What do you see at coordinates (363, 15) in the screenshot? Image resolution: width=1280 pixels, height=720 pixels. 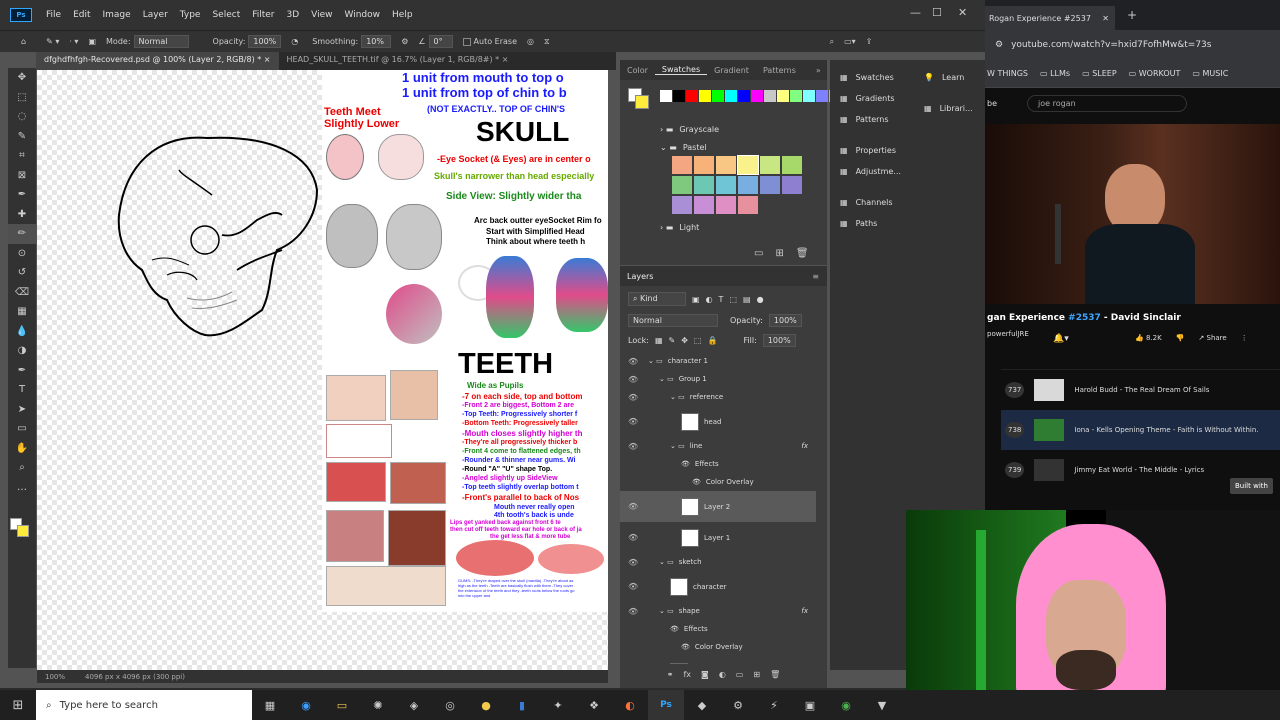 I see `menu-window: Window` at bounding box center [363, 15].